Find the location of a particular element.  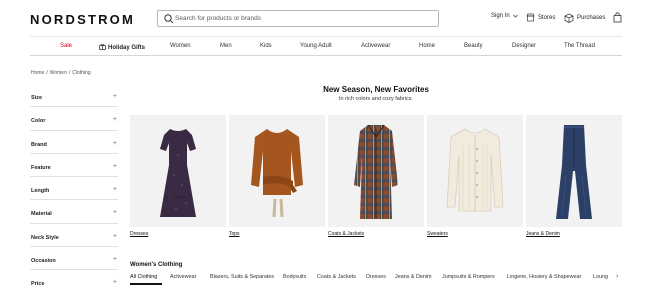

tile-caption-tops: Tops is located at coordinates (234, 234).